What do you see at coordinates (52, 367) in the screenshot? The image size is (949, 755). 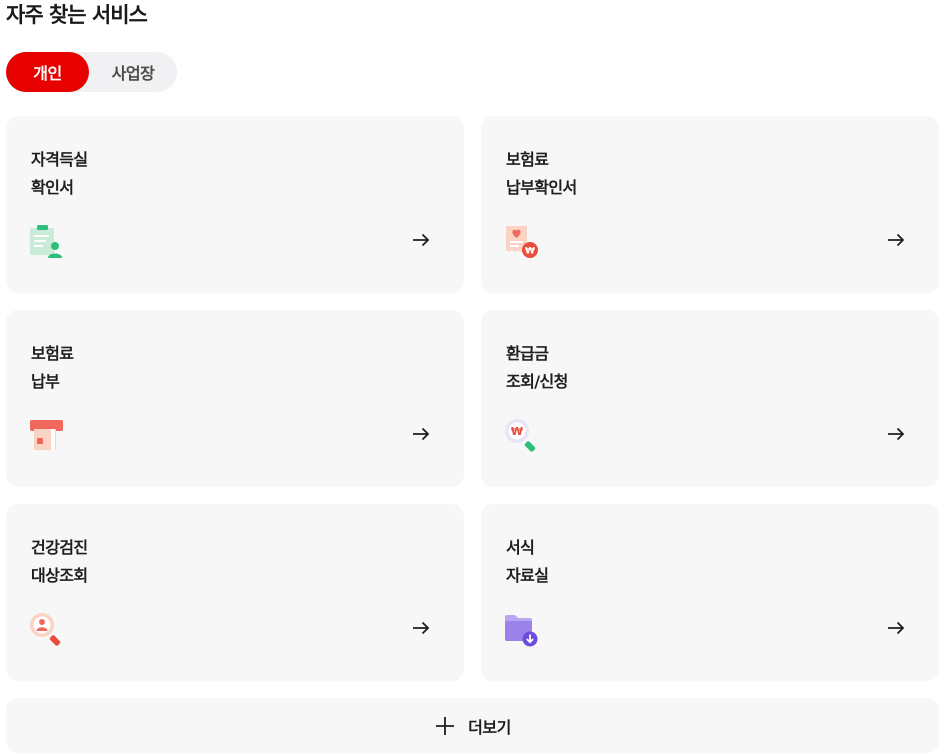 I see `card-title: 보험료 납부` at bounding box center [52, 367].